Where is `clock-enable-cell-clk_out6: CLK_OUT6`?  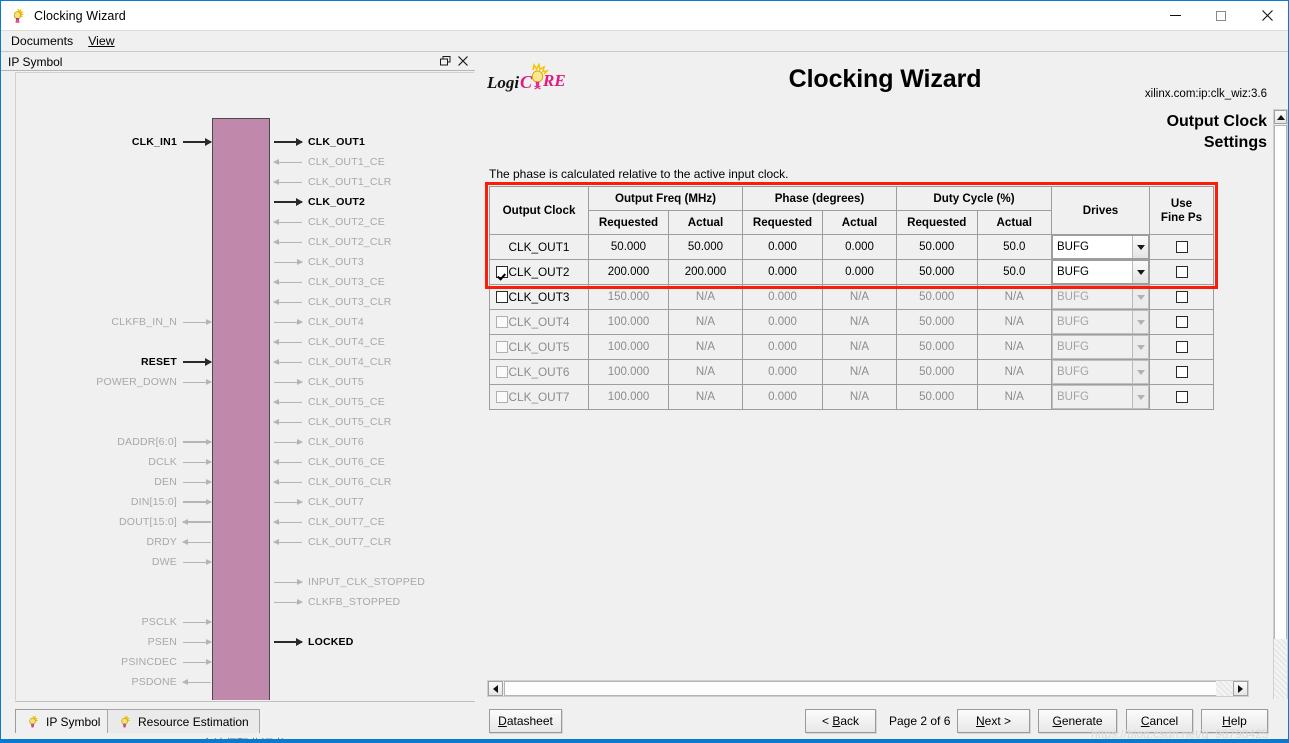
clock-enable-cell-clk_out6: CLK_OUT6 is located at coordinates (539, 372).